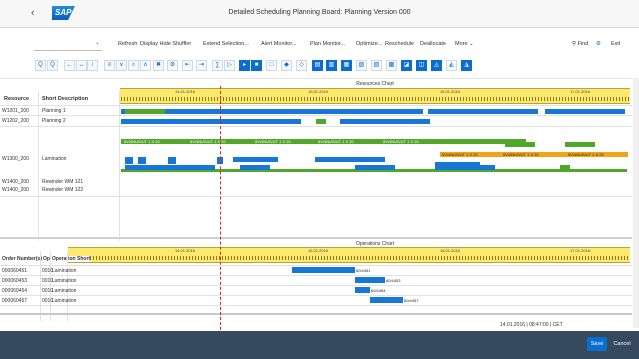 This screenshot has width=639, height=359. What do you see at coordinates (433, 44) in the screenshot?
I see `deallocate-button: Deallocate` at bounding box center [433, 44].